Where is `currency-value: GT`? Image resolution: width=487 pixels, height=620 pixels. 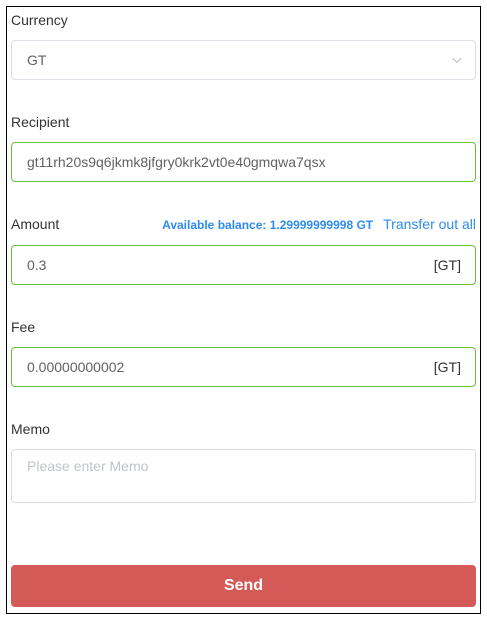
currency-value: GT is located at coordinates (37, 60).